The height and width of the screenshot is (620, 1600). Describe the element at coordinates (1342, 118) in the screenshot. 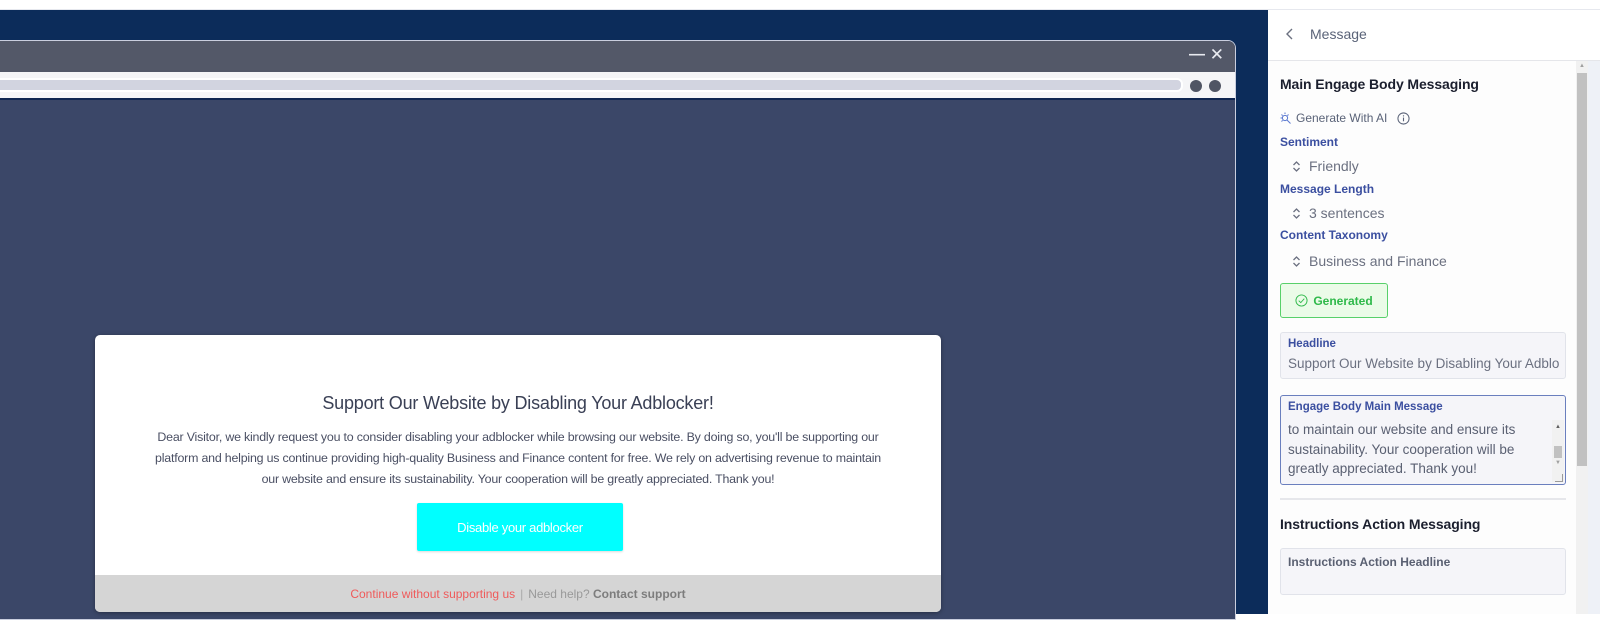

I see `generate-with-ai-label: Generate With AI` at that location.